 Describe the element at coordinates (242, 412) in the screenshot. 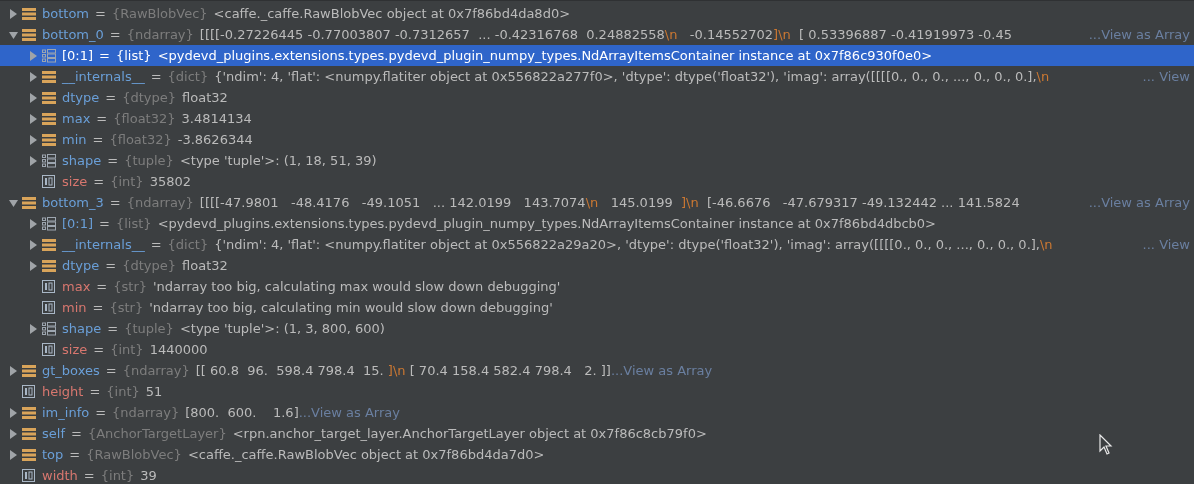

I see `variable-value: [800. 600. 1.6]` at that location.